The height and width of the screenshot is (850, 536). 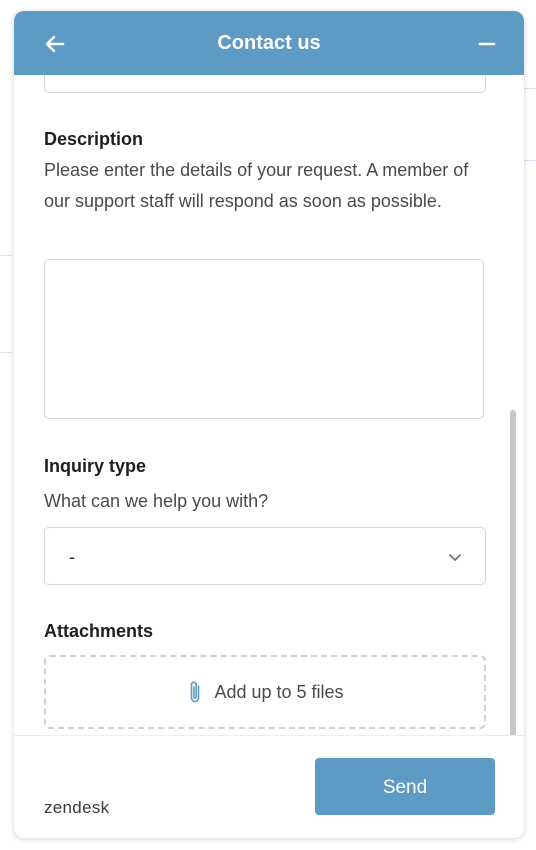 What do you see at coordinates (405, 786) in the screenshot?
I see `send-button: Send` at bounding box center [405, 786].